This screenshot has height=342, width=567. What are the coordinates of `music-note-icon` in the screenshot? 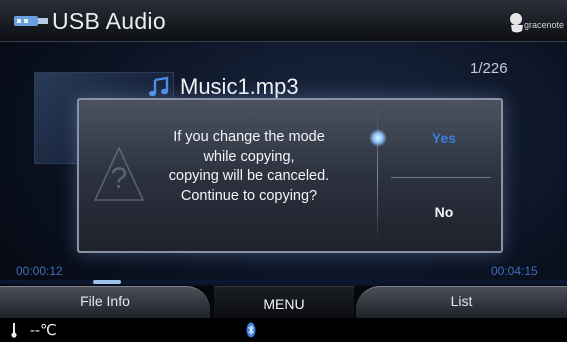 It's located at (159, 86).